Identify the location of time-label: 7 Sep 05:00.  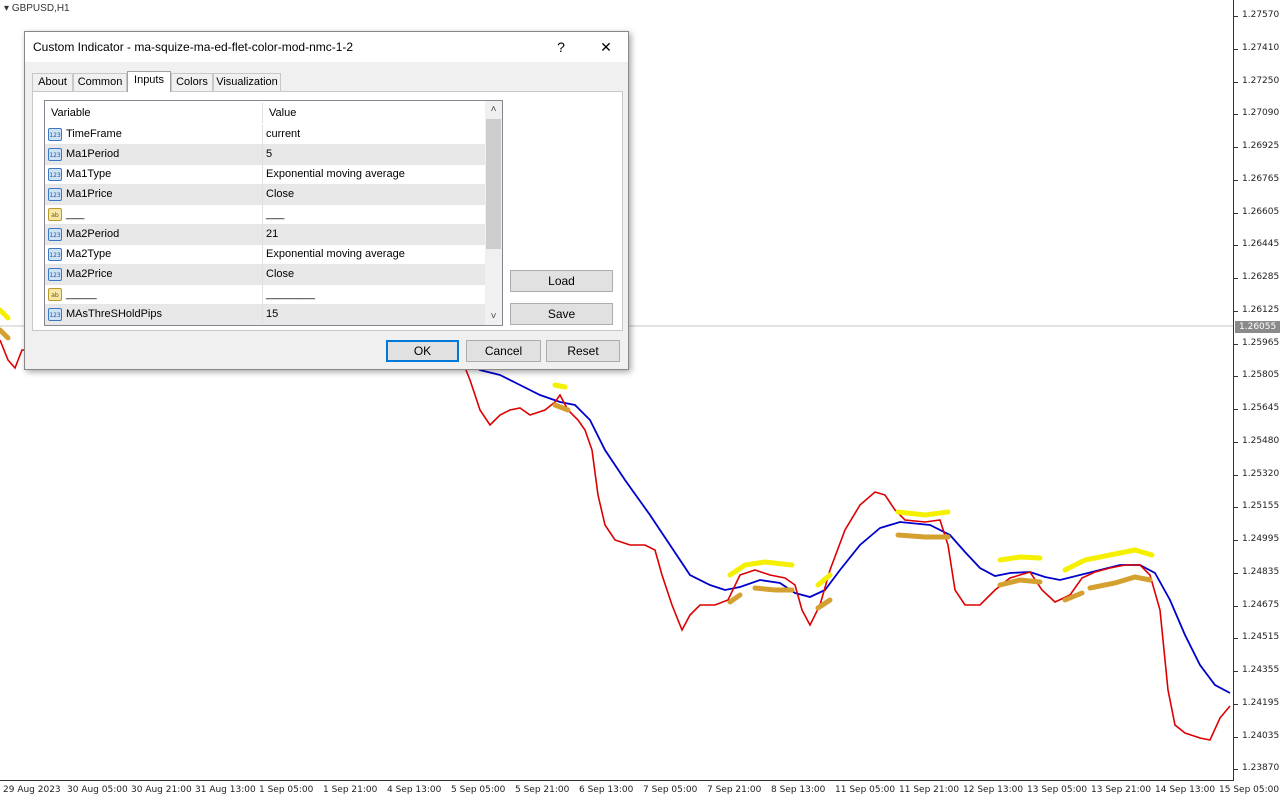
(670, 790).